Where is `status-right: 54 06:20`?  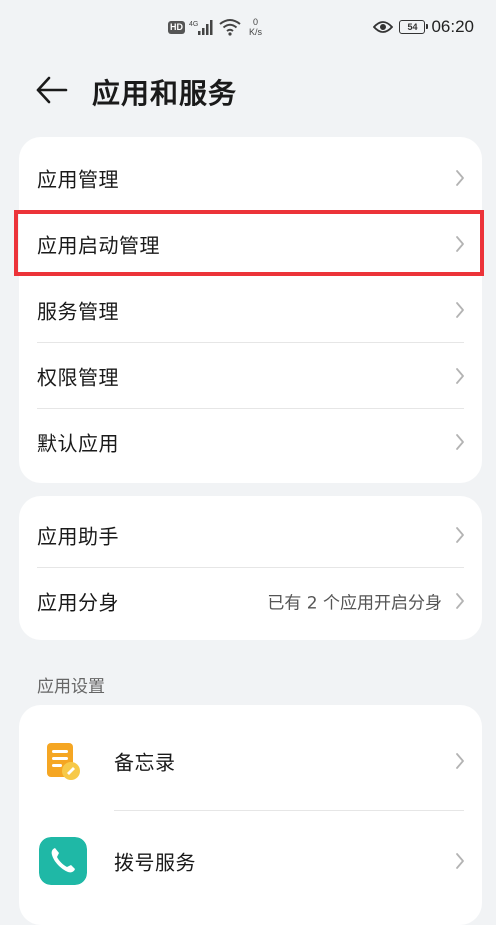 status-right: 54 06:20 is located at coordinates (423, 27).